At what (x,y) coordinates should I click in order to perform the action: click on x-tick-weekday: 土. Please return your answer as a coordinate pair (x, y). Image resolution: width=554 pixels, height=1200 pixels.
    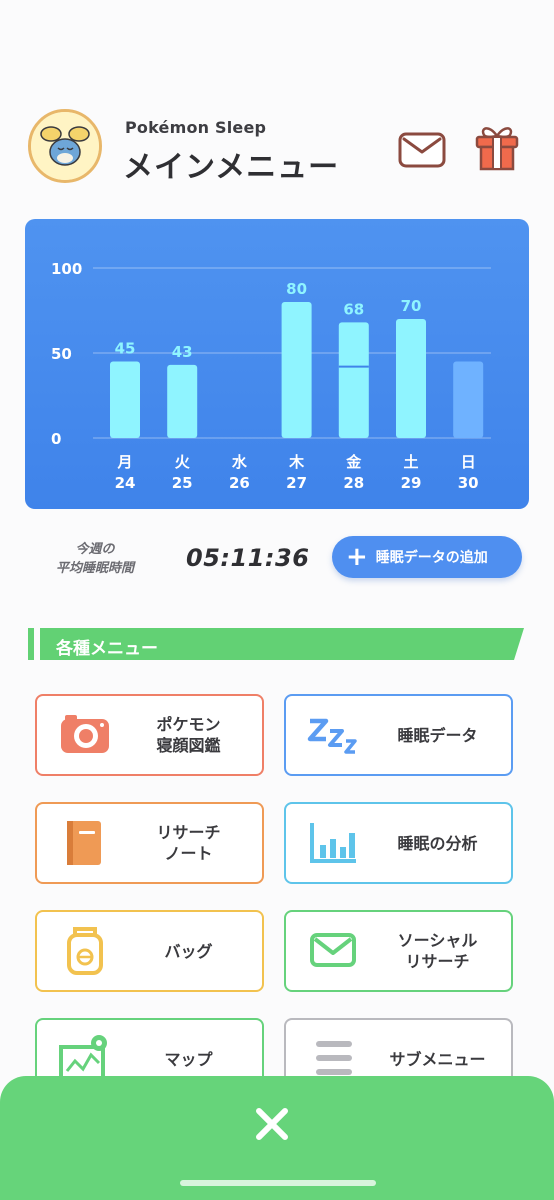
    Looking at the image, I should click on (410, 462).